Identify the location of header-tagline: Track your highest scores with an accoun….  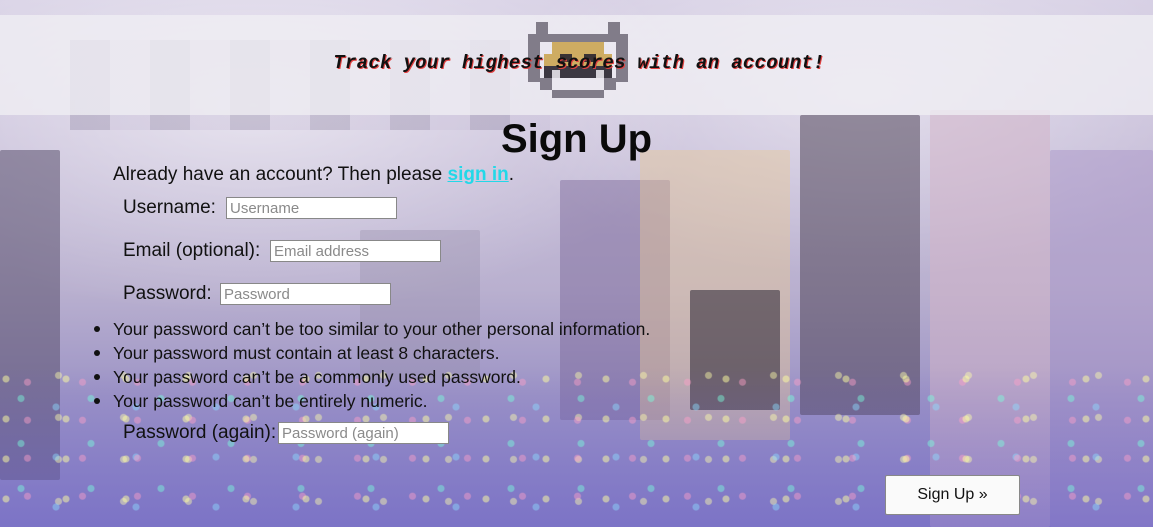
(579, 63).